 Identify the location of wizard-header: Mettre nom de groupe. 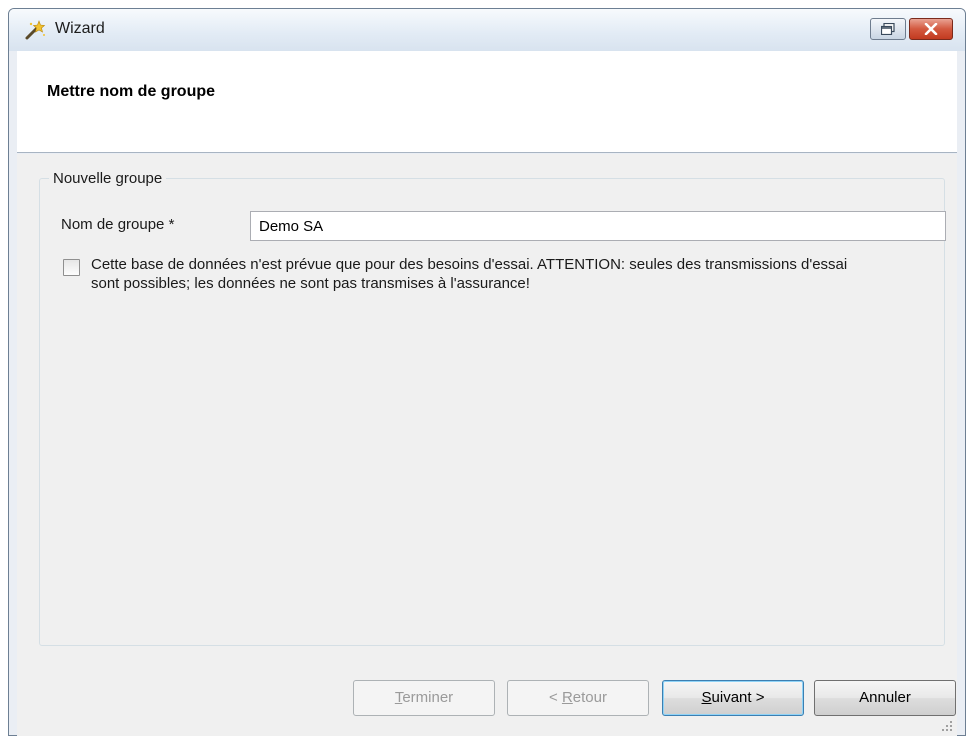
(487, 102).